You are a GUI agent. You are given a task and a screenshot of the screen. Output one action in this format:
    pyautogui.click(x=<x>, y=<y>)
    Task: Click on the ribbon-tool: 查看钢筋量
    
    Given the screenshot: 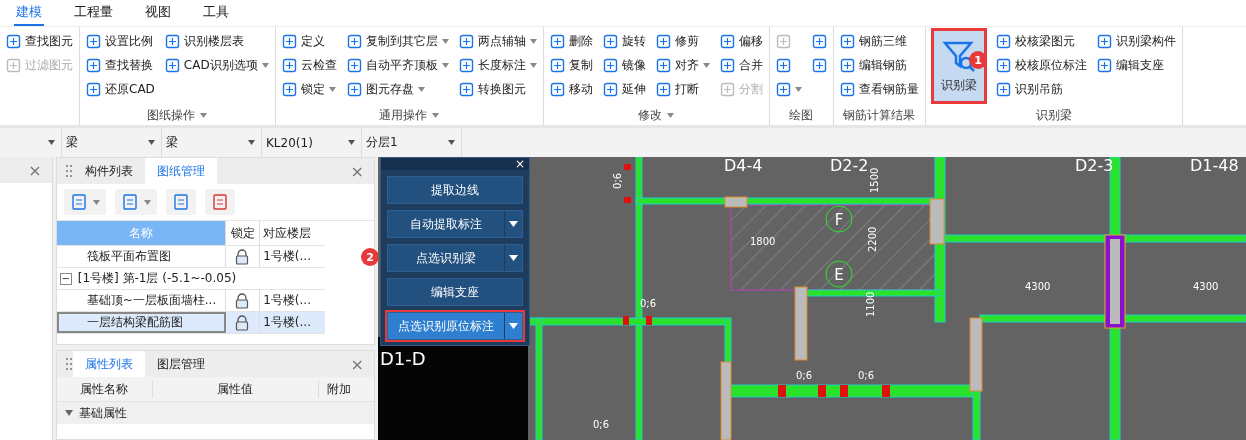 What is the action you would take?
    pyautogui.click(x=879, y=89)
    